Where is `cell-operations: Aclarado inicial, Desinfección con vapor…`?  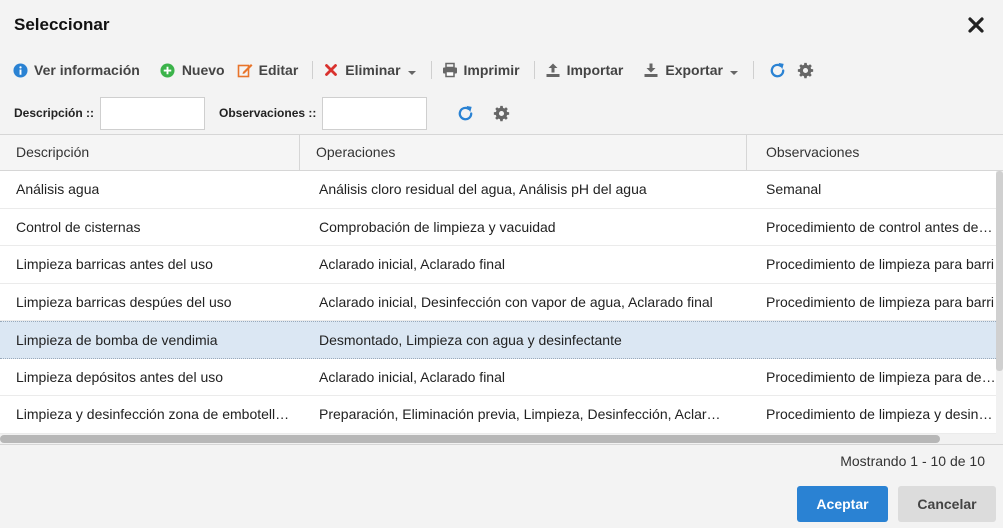
cell-operations: Aclarado inicial, Desinfección con vapor… is located at coordinates (523, 302).